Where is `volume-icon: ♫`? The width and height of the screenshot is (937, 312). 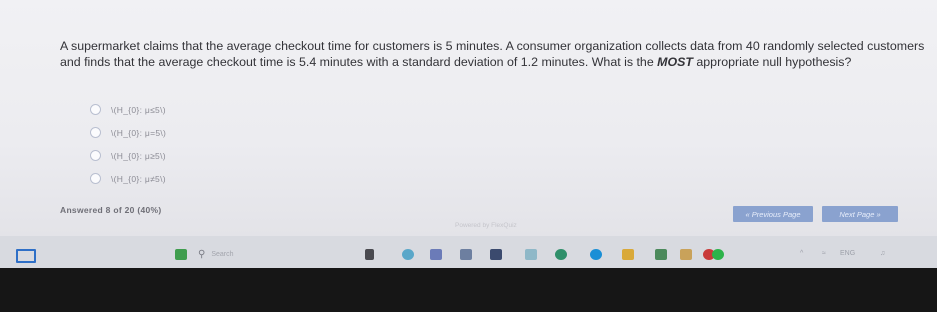 volume-icon: ♫ is located at coordinates (882, 253).